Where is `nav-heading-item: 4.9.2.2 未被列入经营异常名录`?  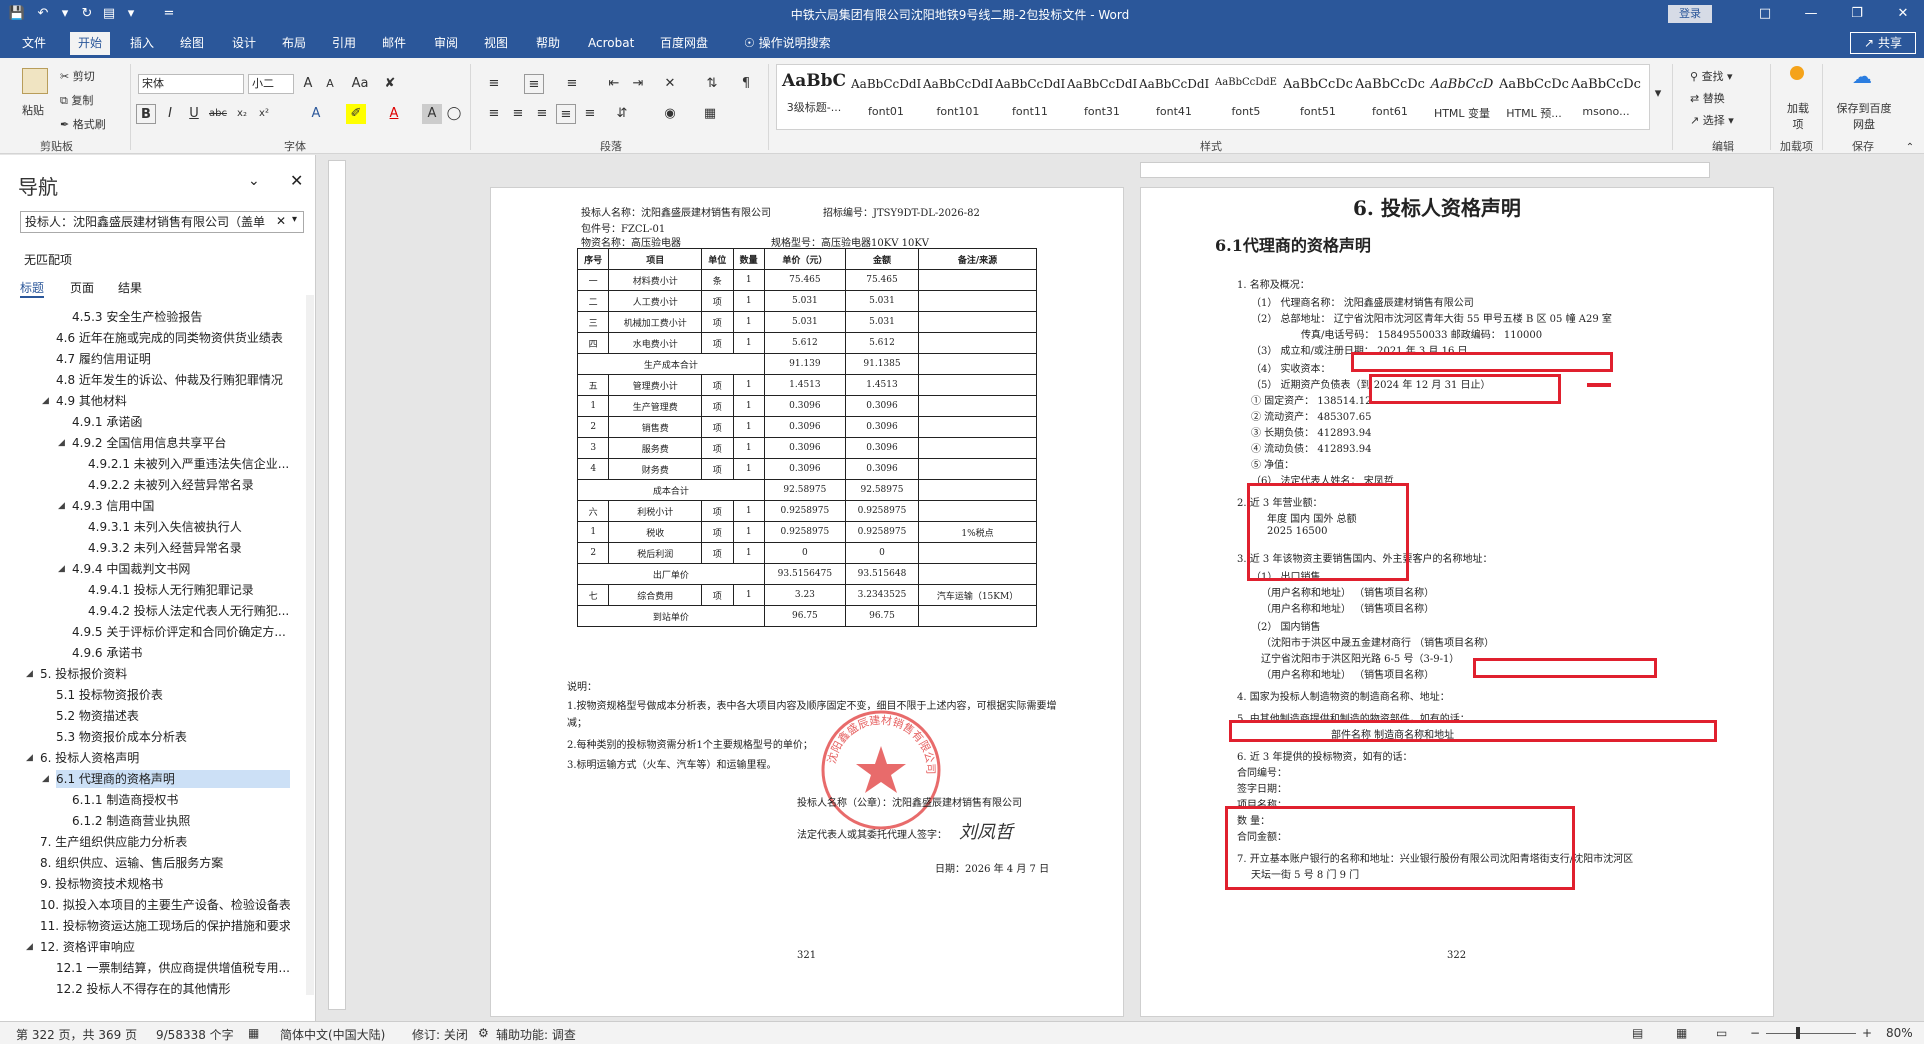
nav-heading-item: 4.9.2.2 未被列入经营异常名录 is located at coordinates (189, 485).